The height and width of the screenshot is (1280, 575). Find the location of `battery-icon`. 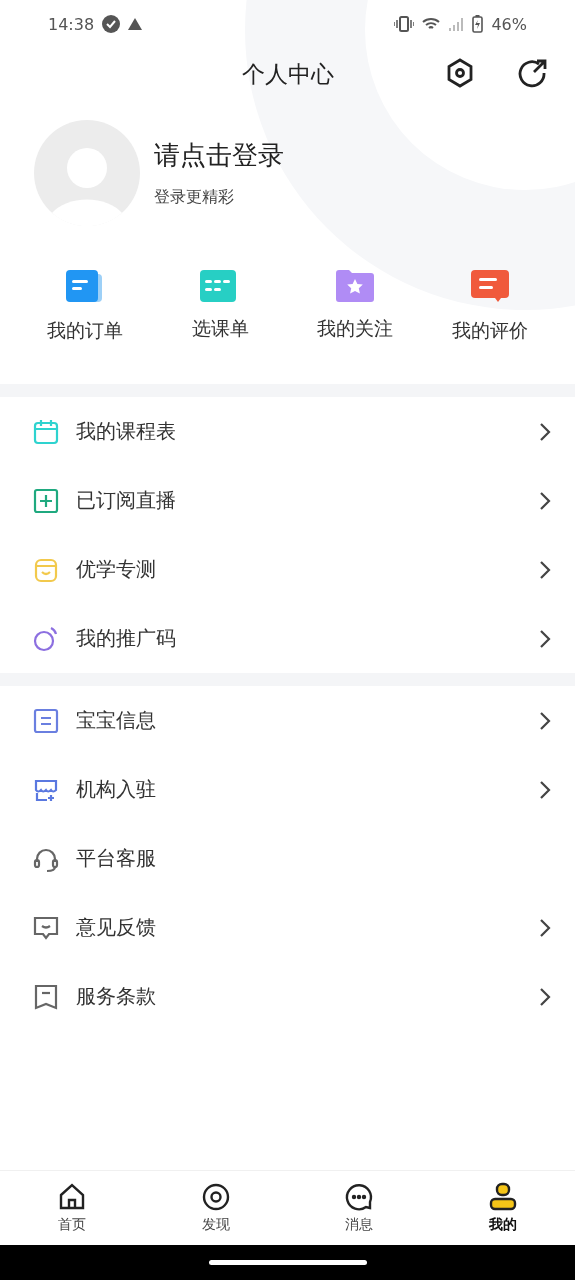

battery-icon is located at coordinates (478, 24).